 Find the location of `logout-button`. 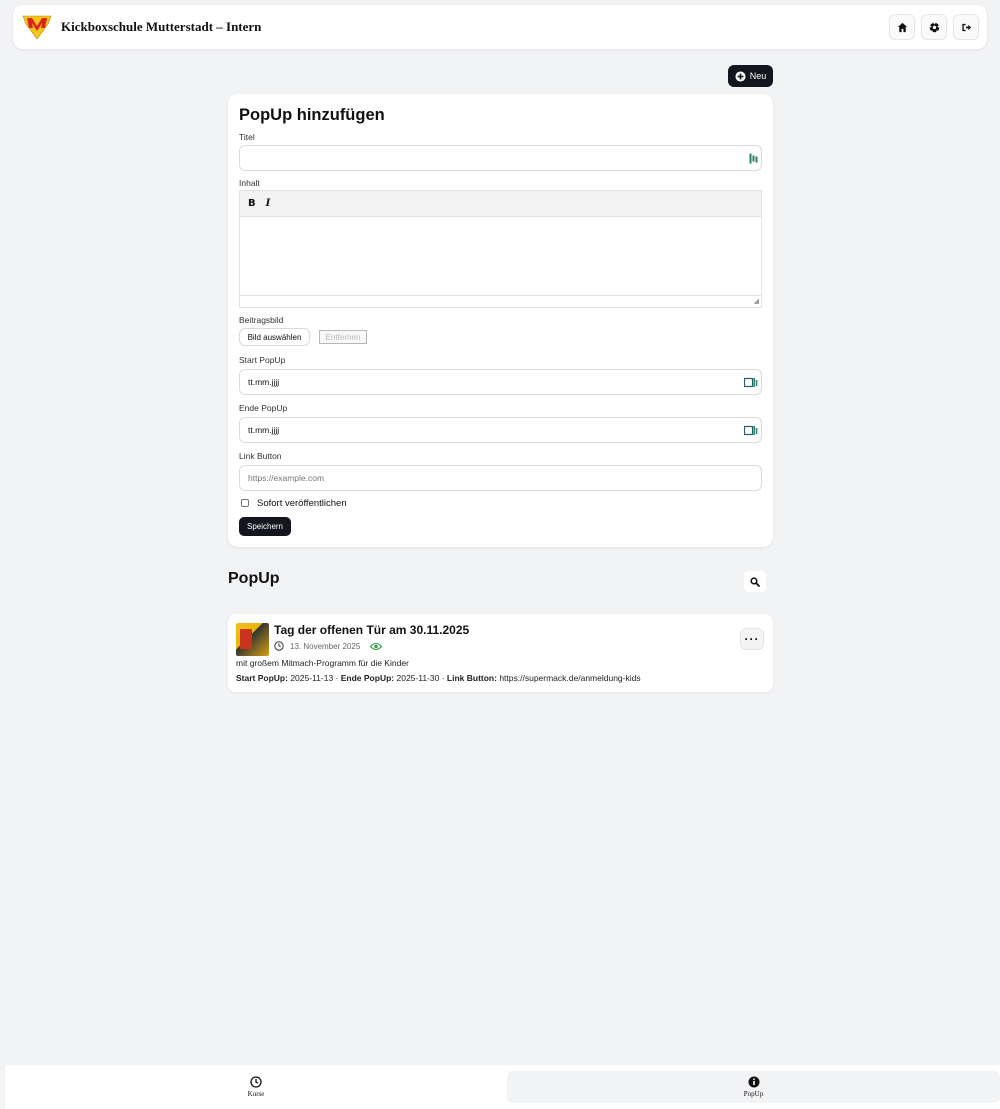

logout-button is located at coordinates (966, 27).